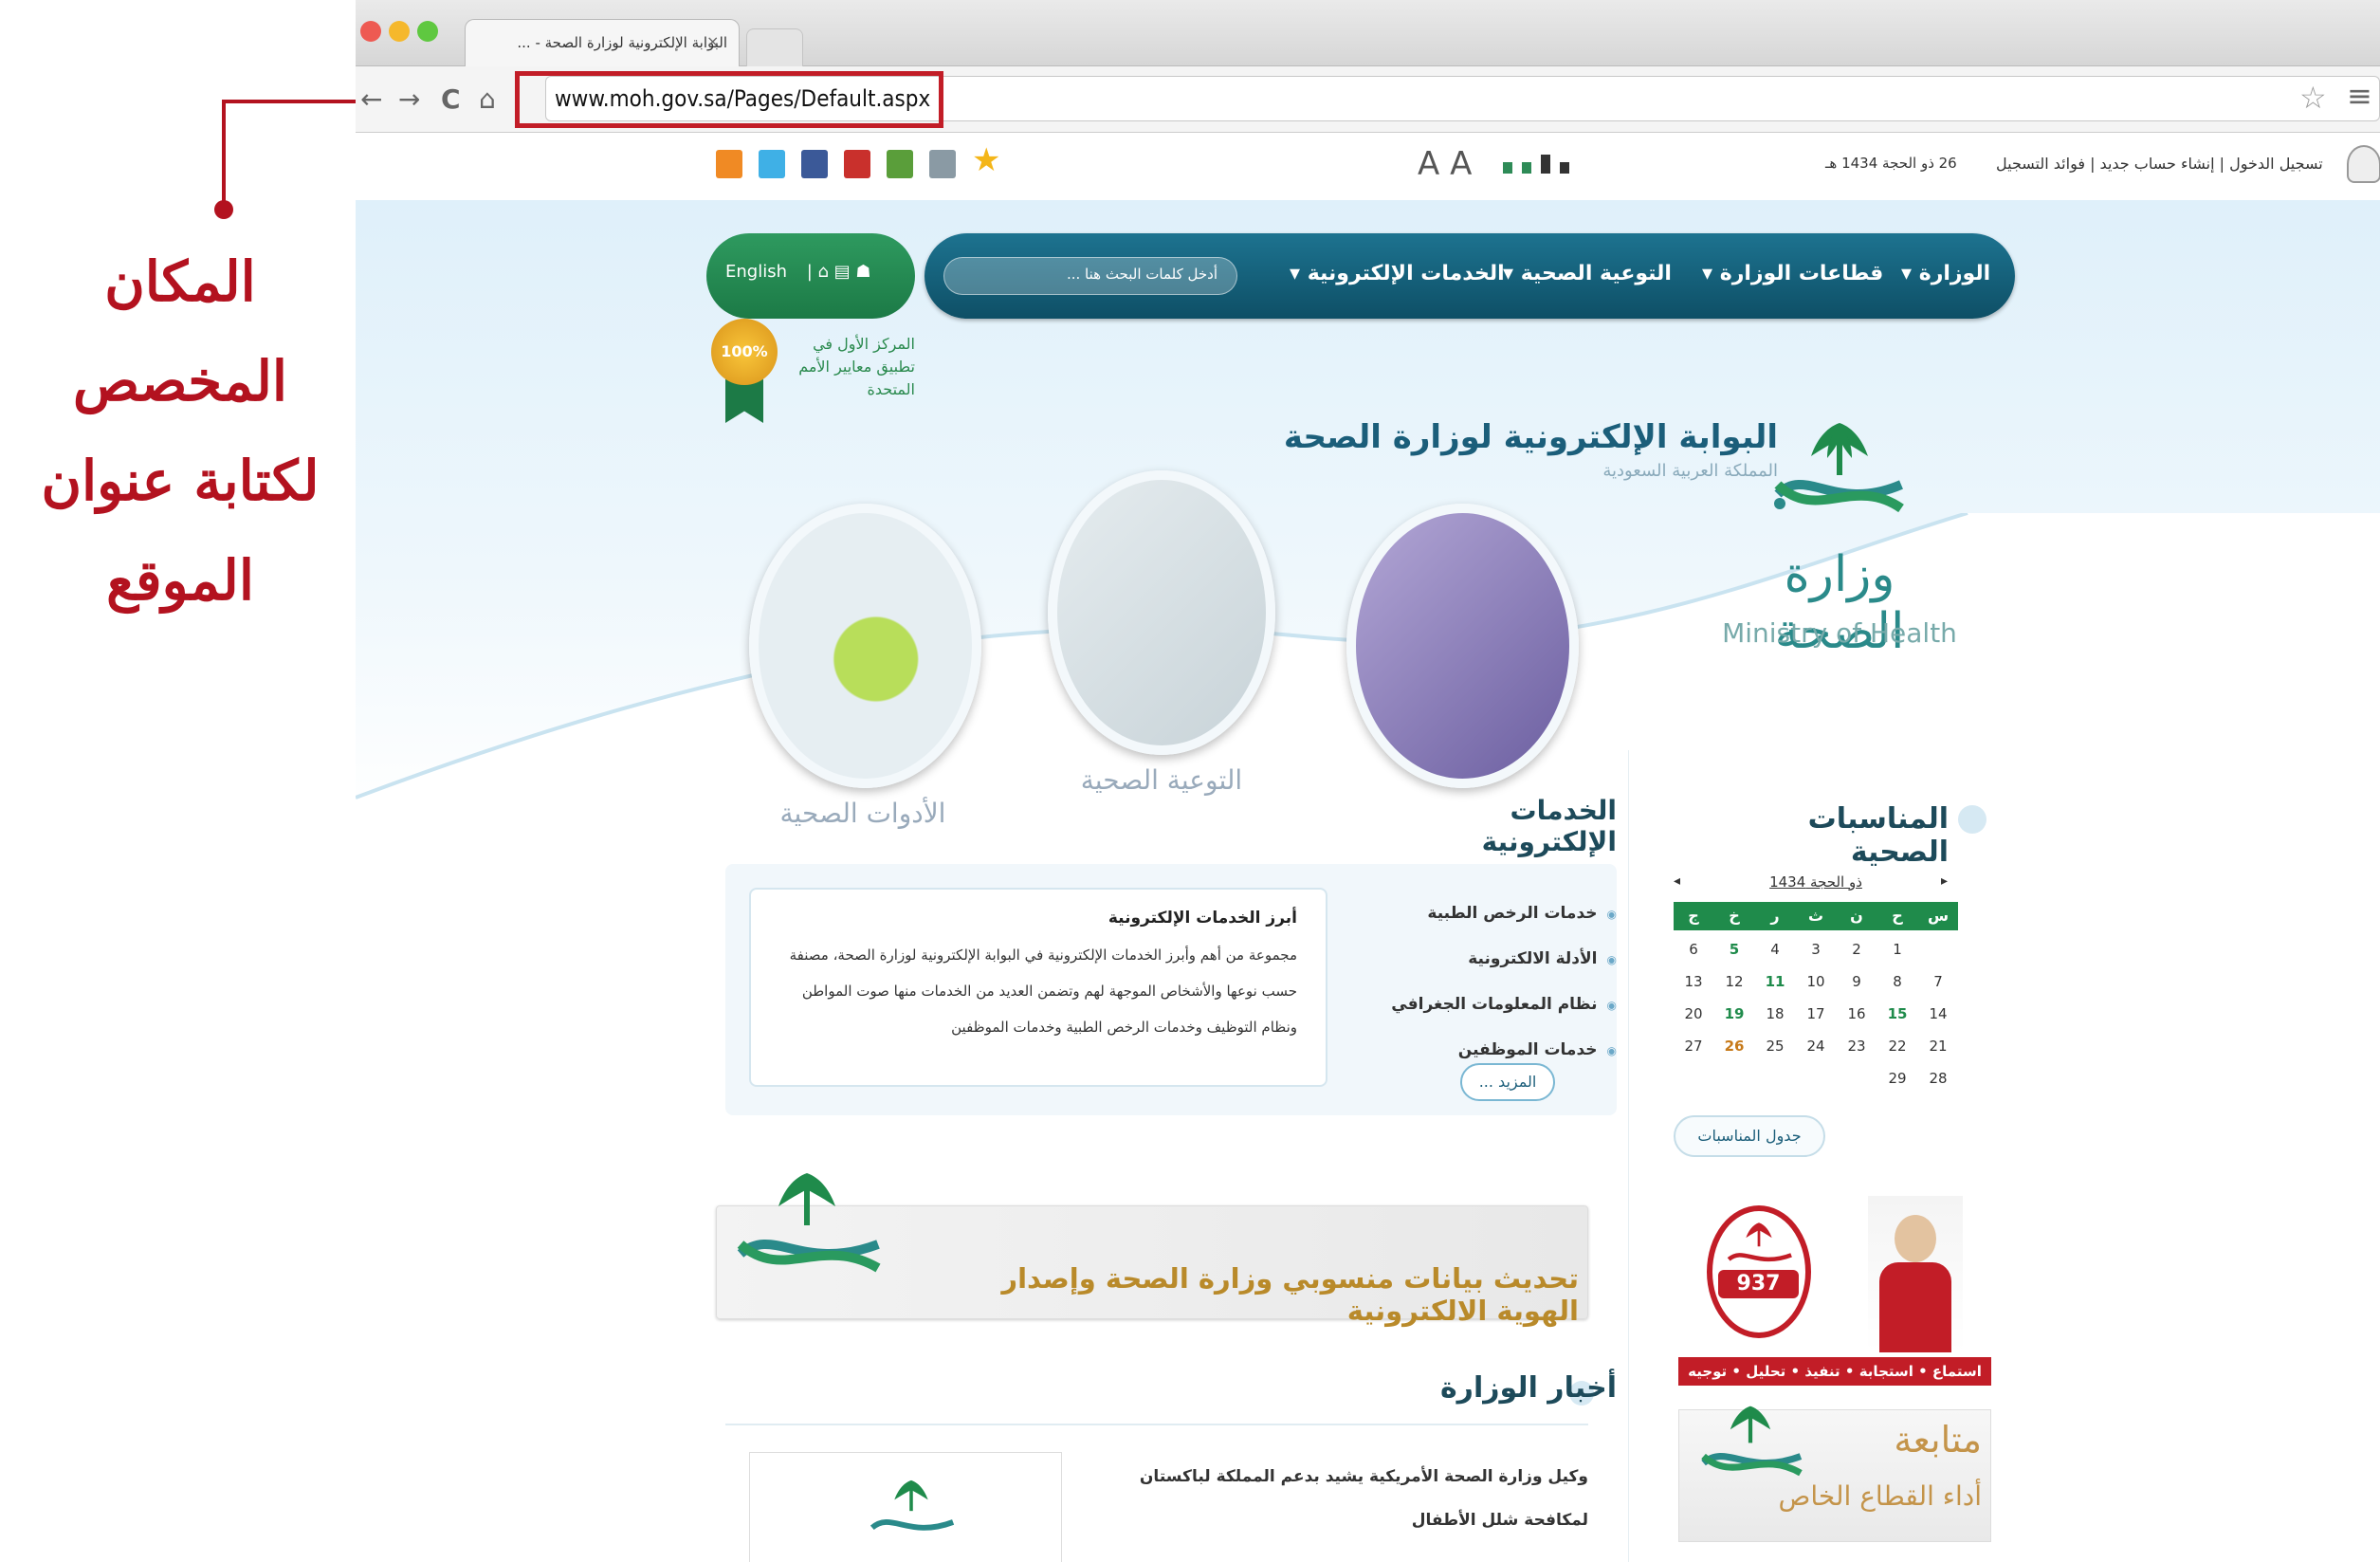 This screenshot has width=2380, height=1562. I want to click on ad-937-slogan: استماع • استجابة • تنفيذ • تحليل • توجيه, so click(1834, 1371).